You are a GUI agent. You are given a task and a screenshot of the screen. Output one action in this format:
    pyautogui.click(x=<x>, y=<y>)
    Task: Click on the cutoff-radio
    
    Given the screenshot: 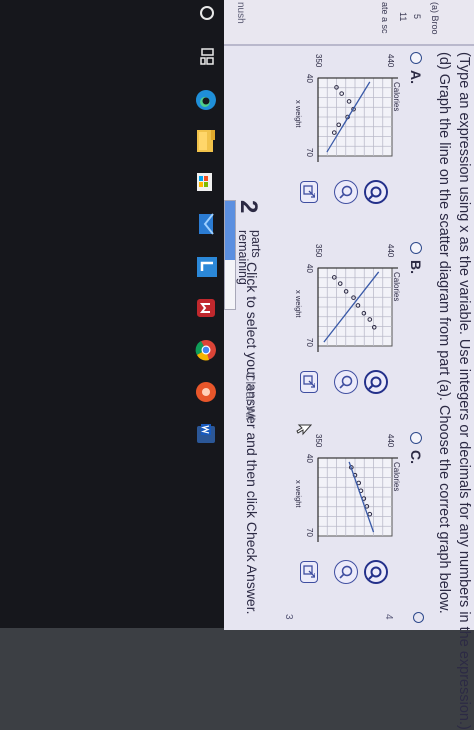 What is the action you would take?
    pyautogui.click(x=418, y=617)
    